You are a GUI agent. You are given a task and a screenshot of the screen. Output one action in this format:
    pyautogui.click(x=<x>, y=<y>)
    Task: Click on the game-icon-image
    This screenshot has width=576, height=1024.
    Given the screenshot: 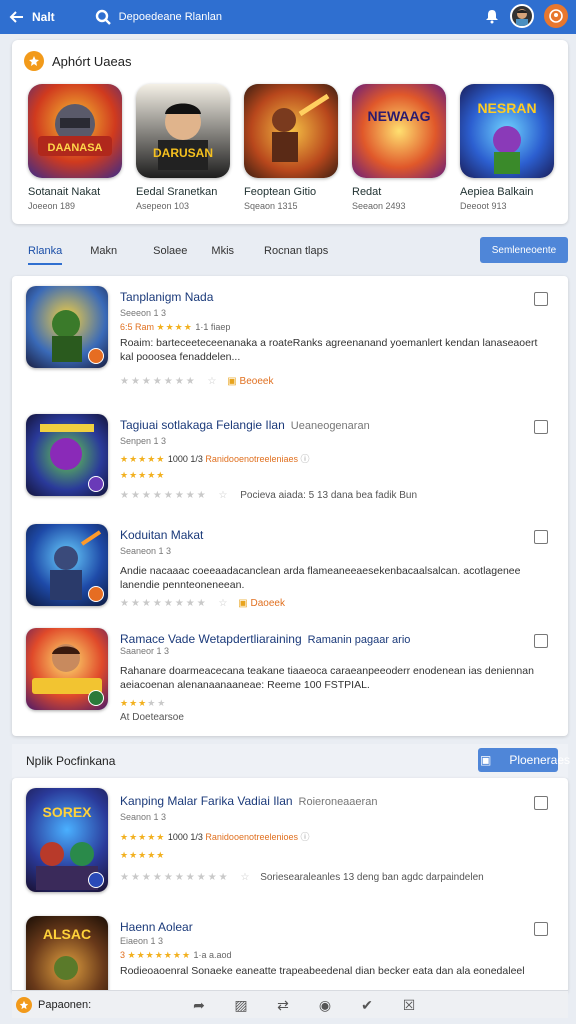 What is the action you would take?
    pyautogui.click(x=291, y=131)
    